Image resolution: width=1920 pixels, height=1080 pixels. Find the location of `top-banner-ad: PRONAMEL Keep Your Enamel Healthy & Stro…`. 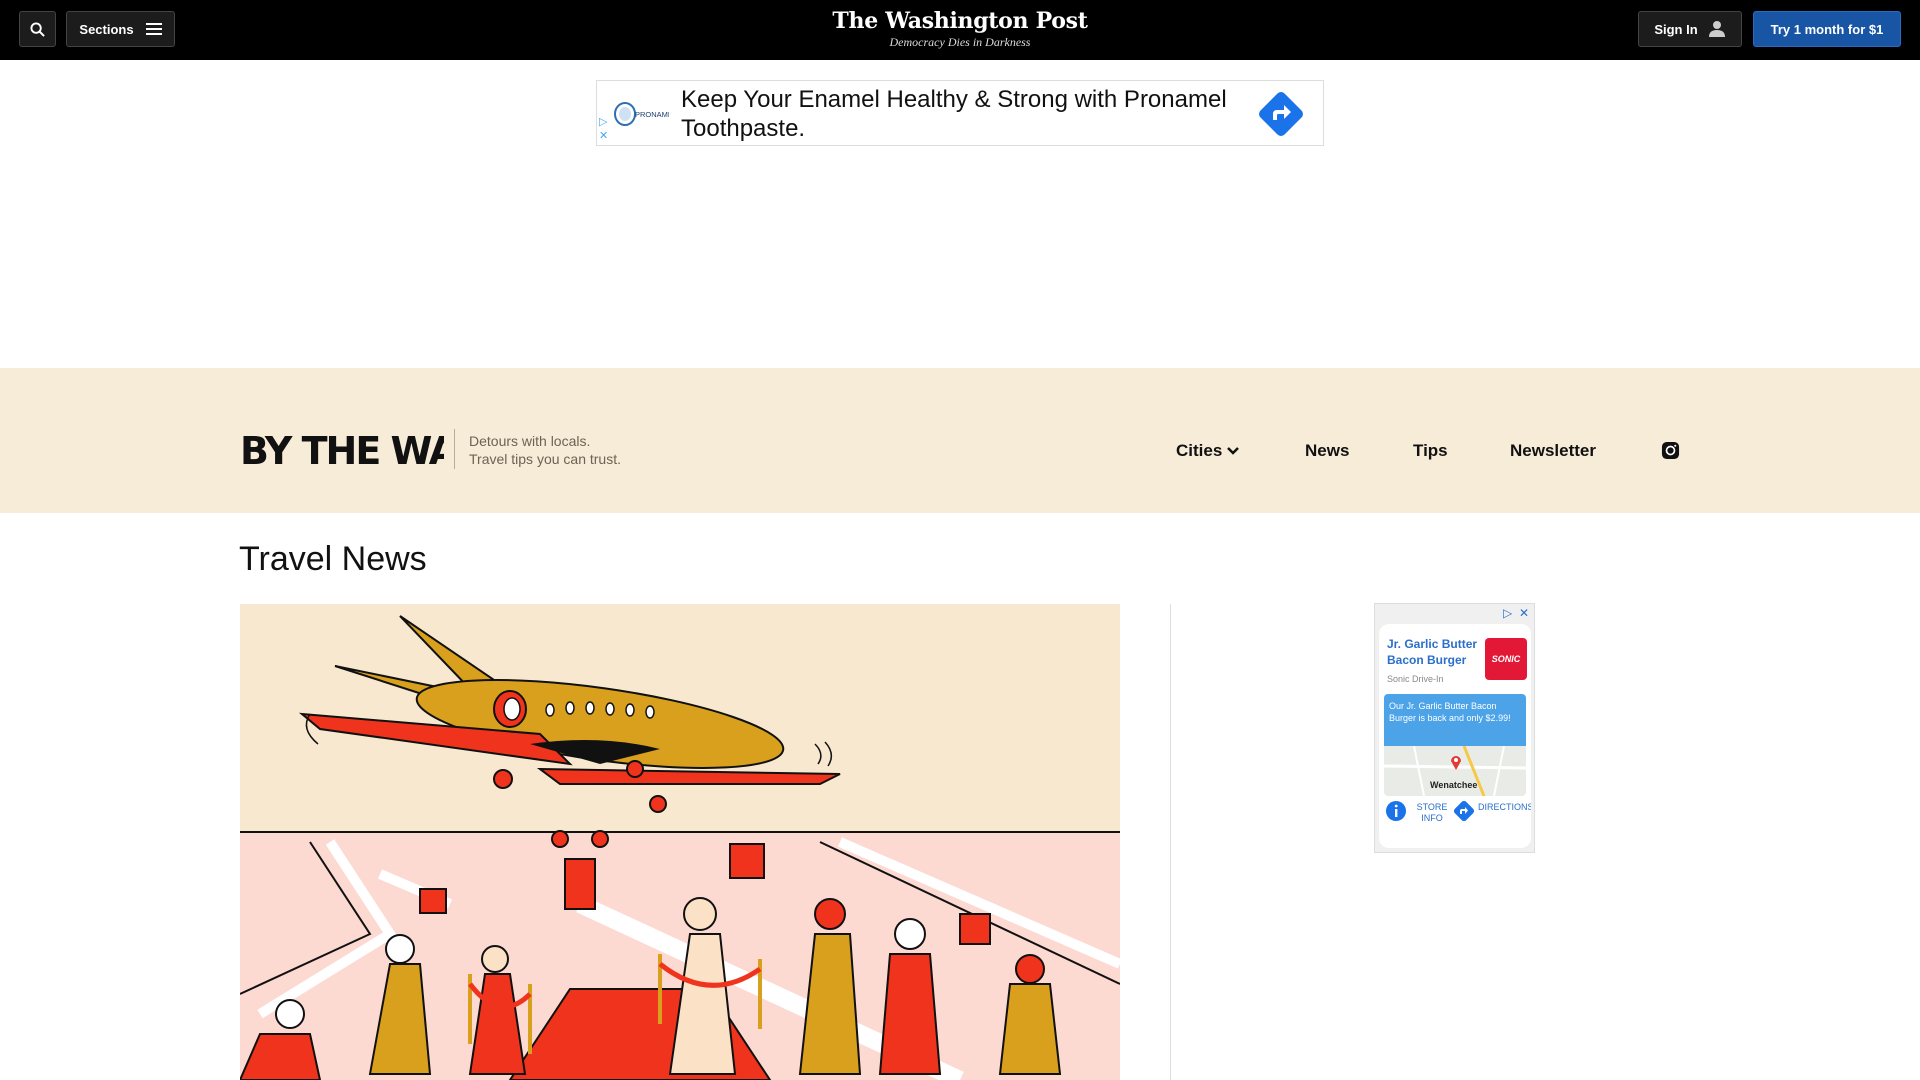

top-banner-ad: PRONAMEL Keep Your Enamel Healthy & Stro… is located at coordinates (960, 113).